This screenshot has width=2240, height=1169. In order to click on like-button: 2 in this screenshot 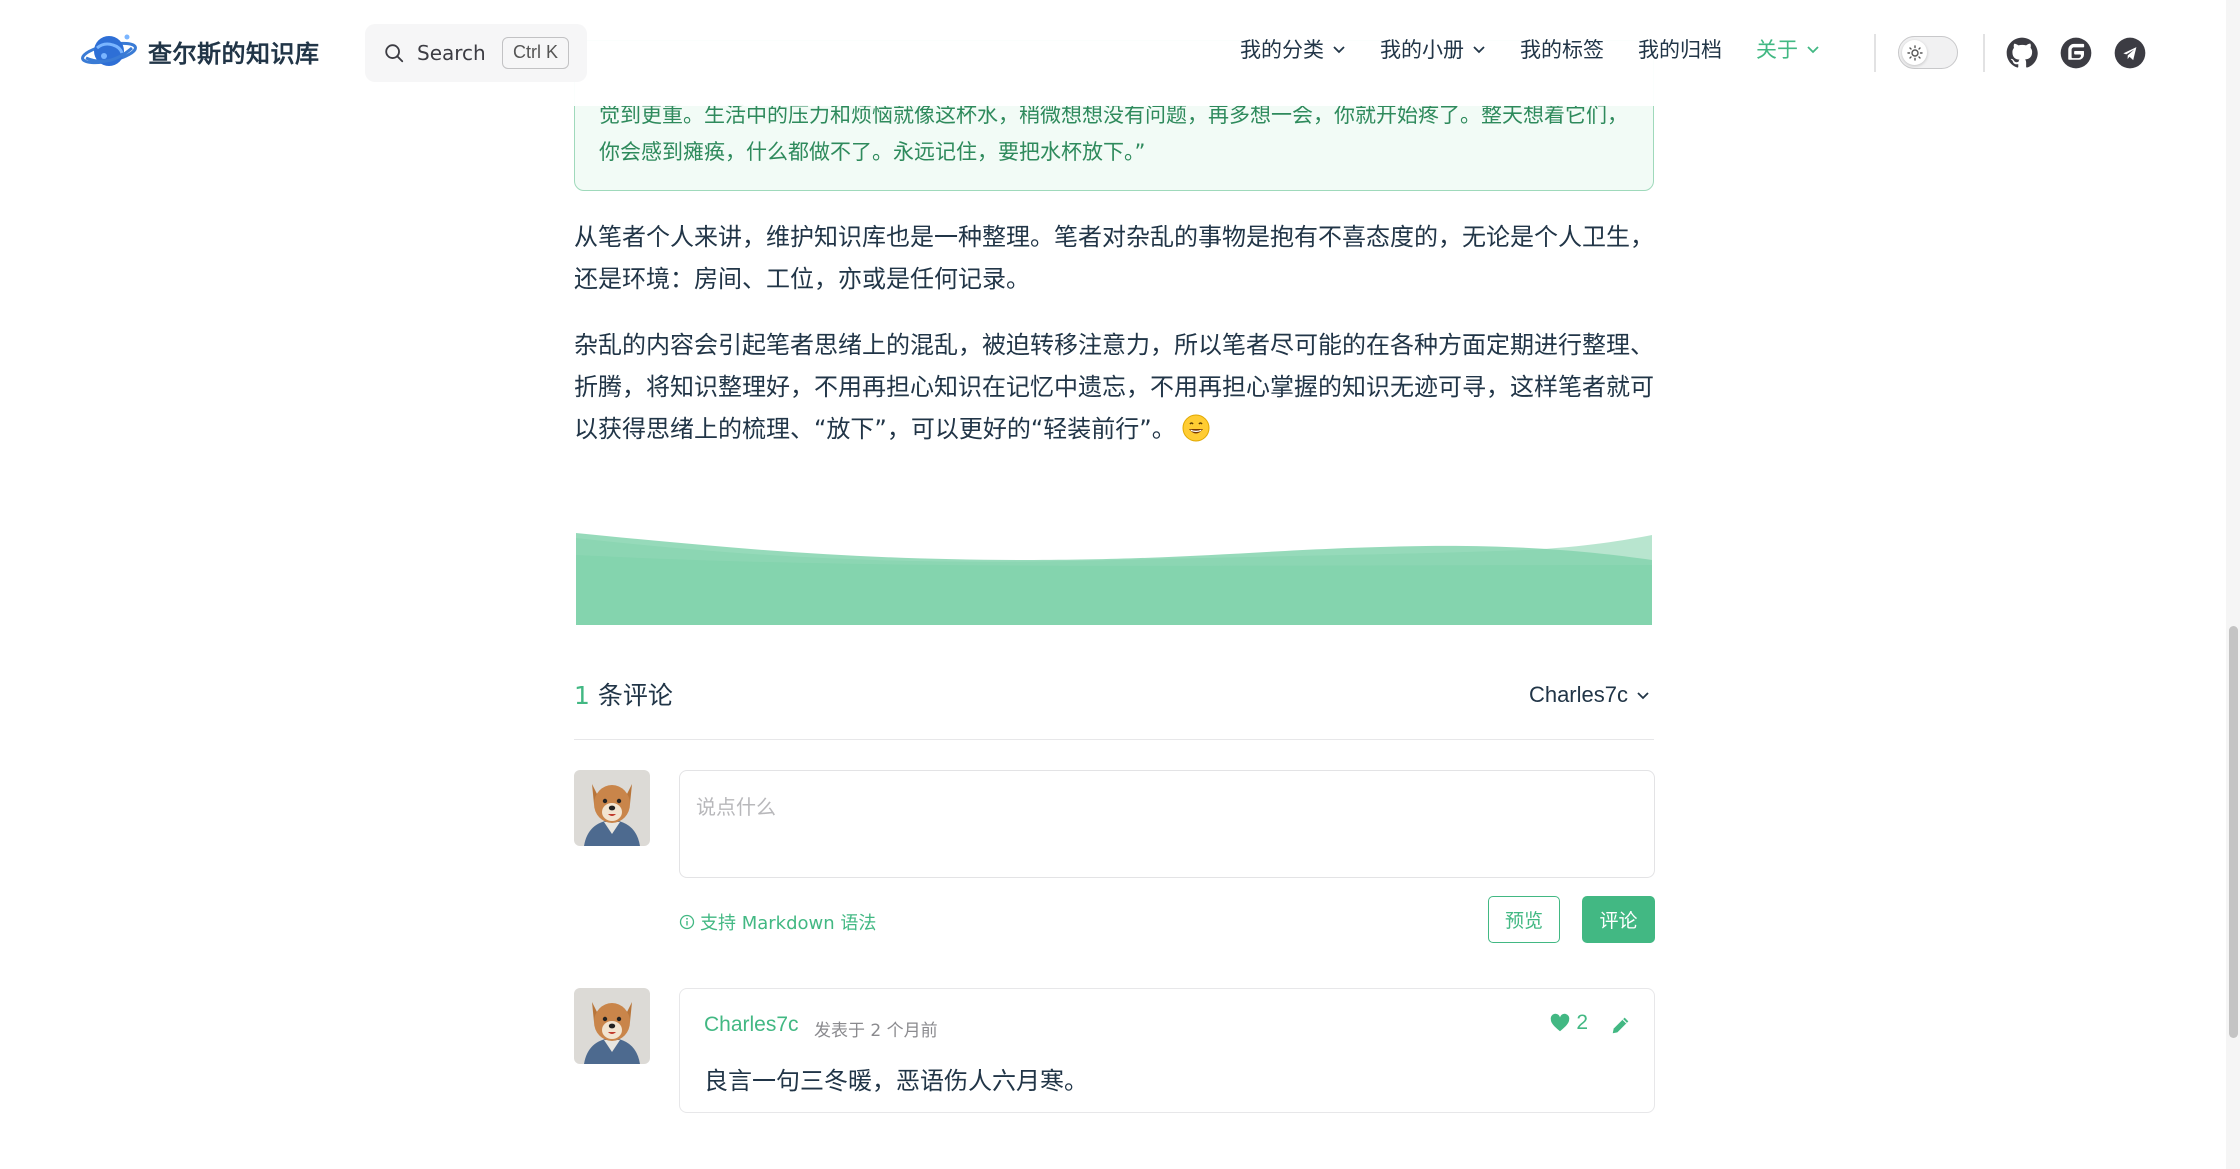, I will do `click(1568, 1023)`.